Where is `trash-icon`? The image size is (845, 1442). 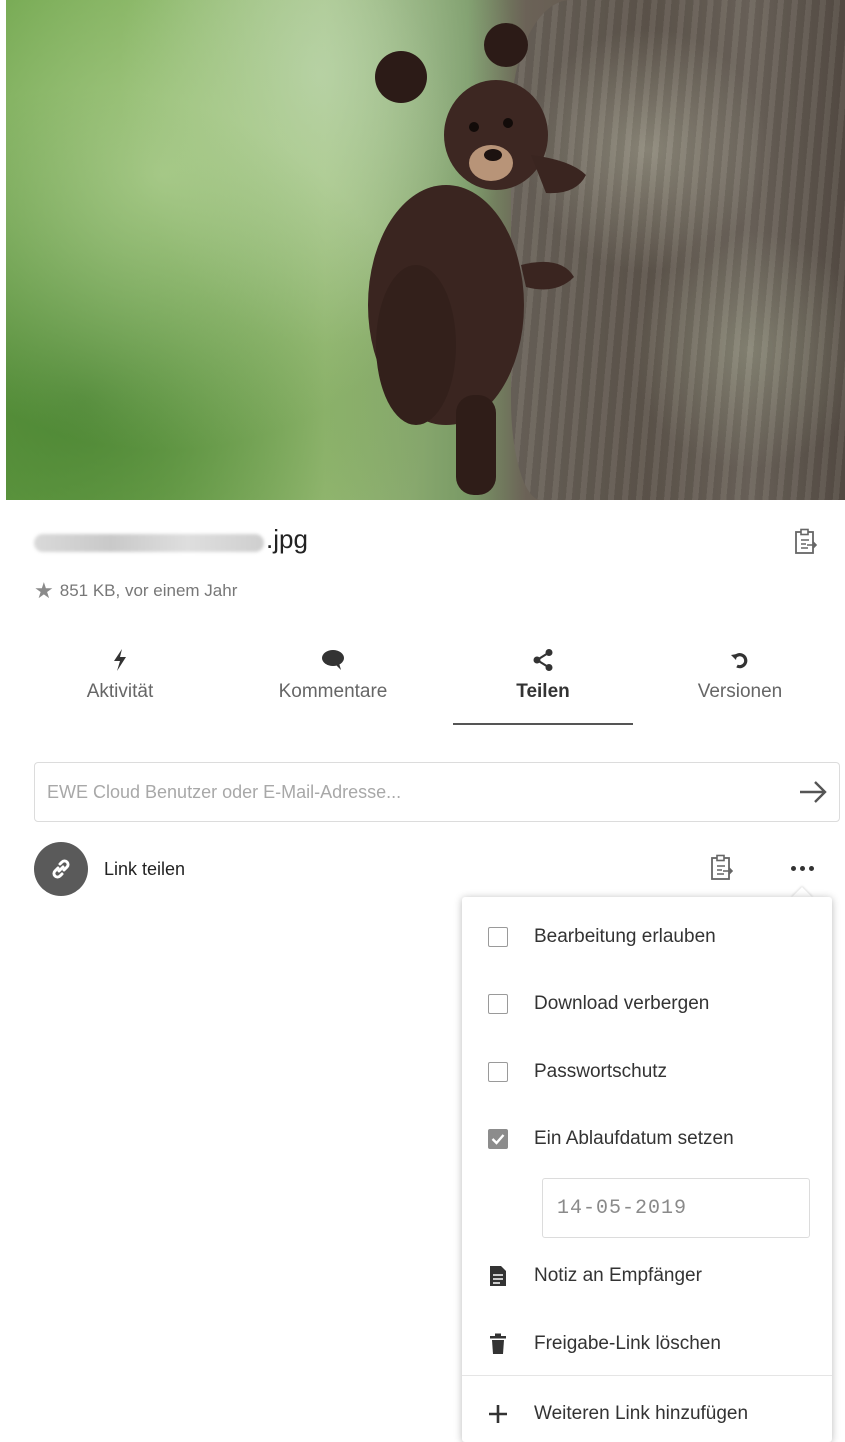
trash-icon is located at coordinates (498, 1344).